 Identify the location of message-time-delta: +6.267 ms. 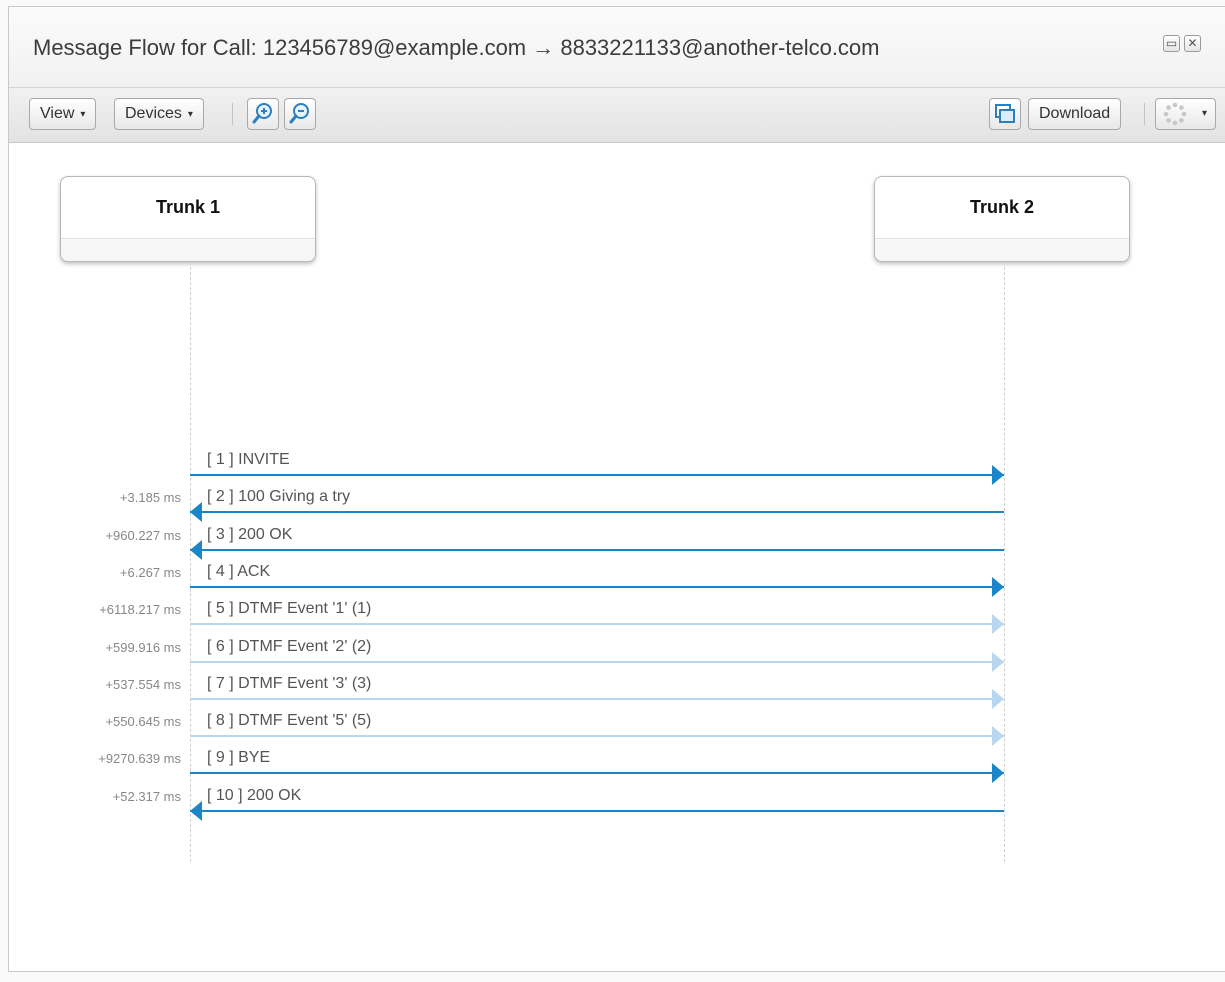
(150, 572).